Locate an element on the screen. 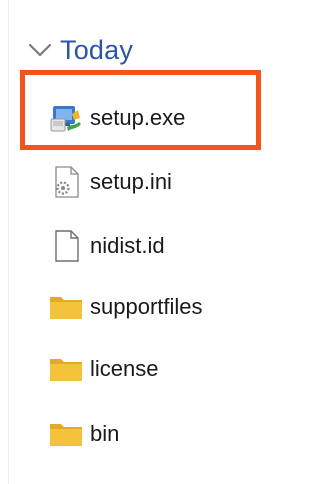 The image size is (320, 484). file-name: setup.ini is located at coordinates (131, 181).